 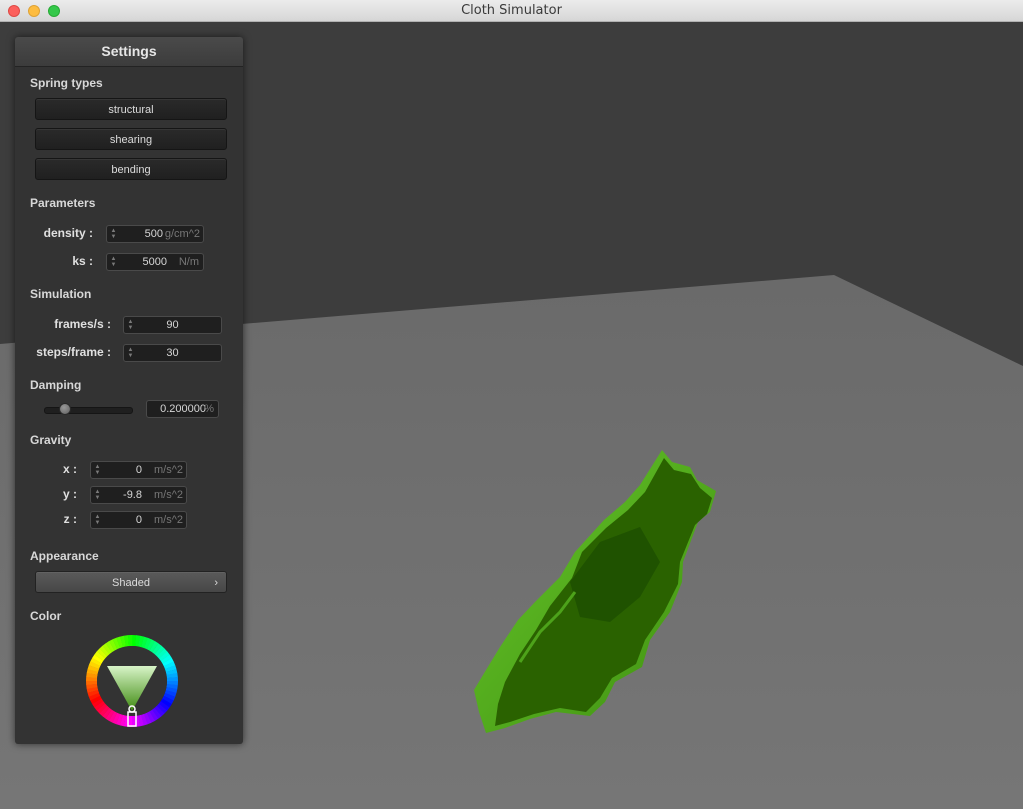 I want to click on ks-value: 5000, so click(x=154, y=262).